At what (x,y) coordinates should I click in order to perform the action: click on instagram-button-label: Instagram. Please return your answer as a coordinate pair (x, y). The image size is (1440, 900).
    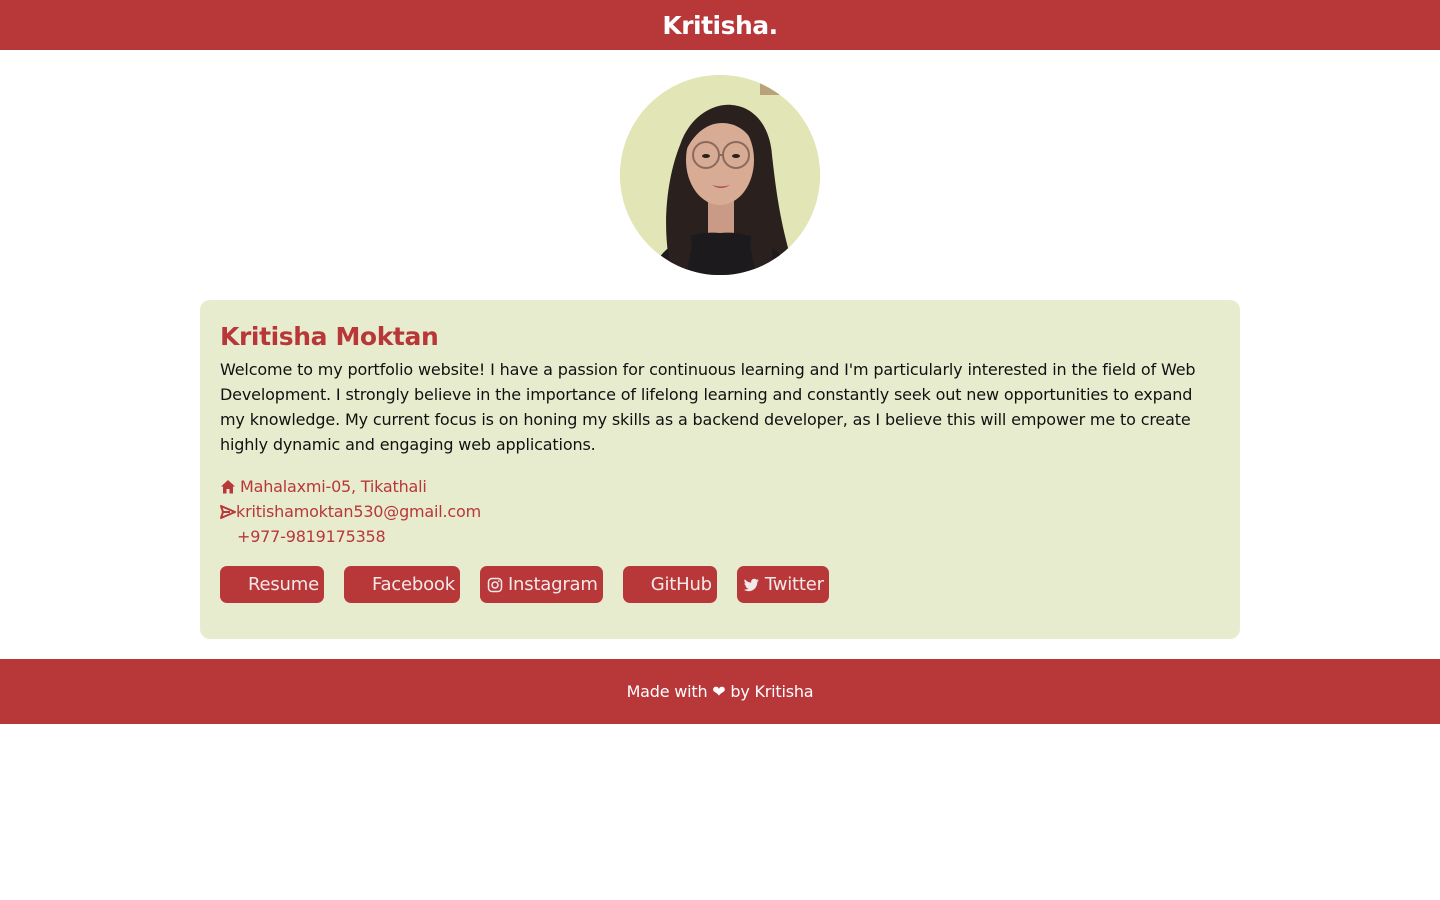
    Looking at the image, I should click on (552, 584).